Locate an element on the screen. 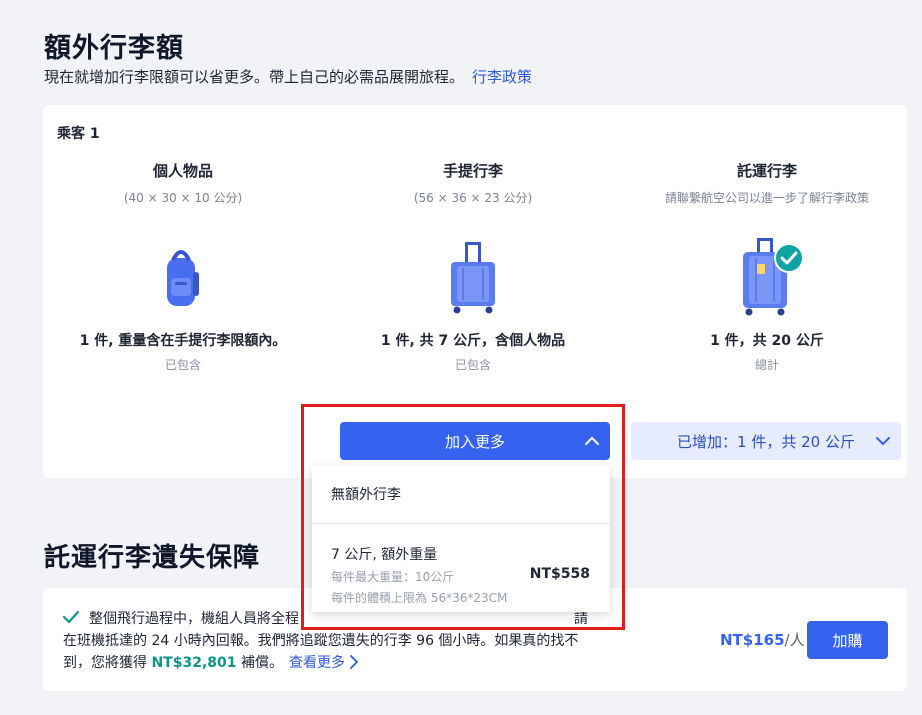 The height and width of the screenshot is (715, 922). checked-bag-column: 託運行李 請聯繫航空公司以進一步了解行李政策 1 件，共 20 公斤 總計 is located at coordinates (767, 266).